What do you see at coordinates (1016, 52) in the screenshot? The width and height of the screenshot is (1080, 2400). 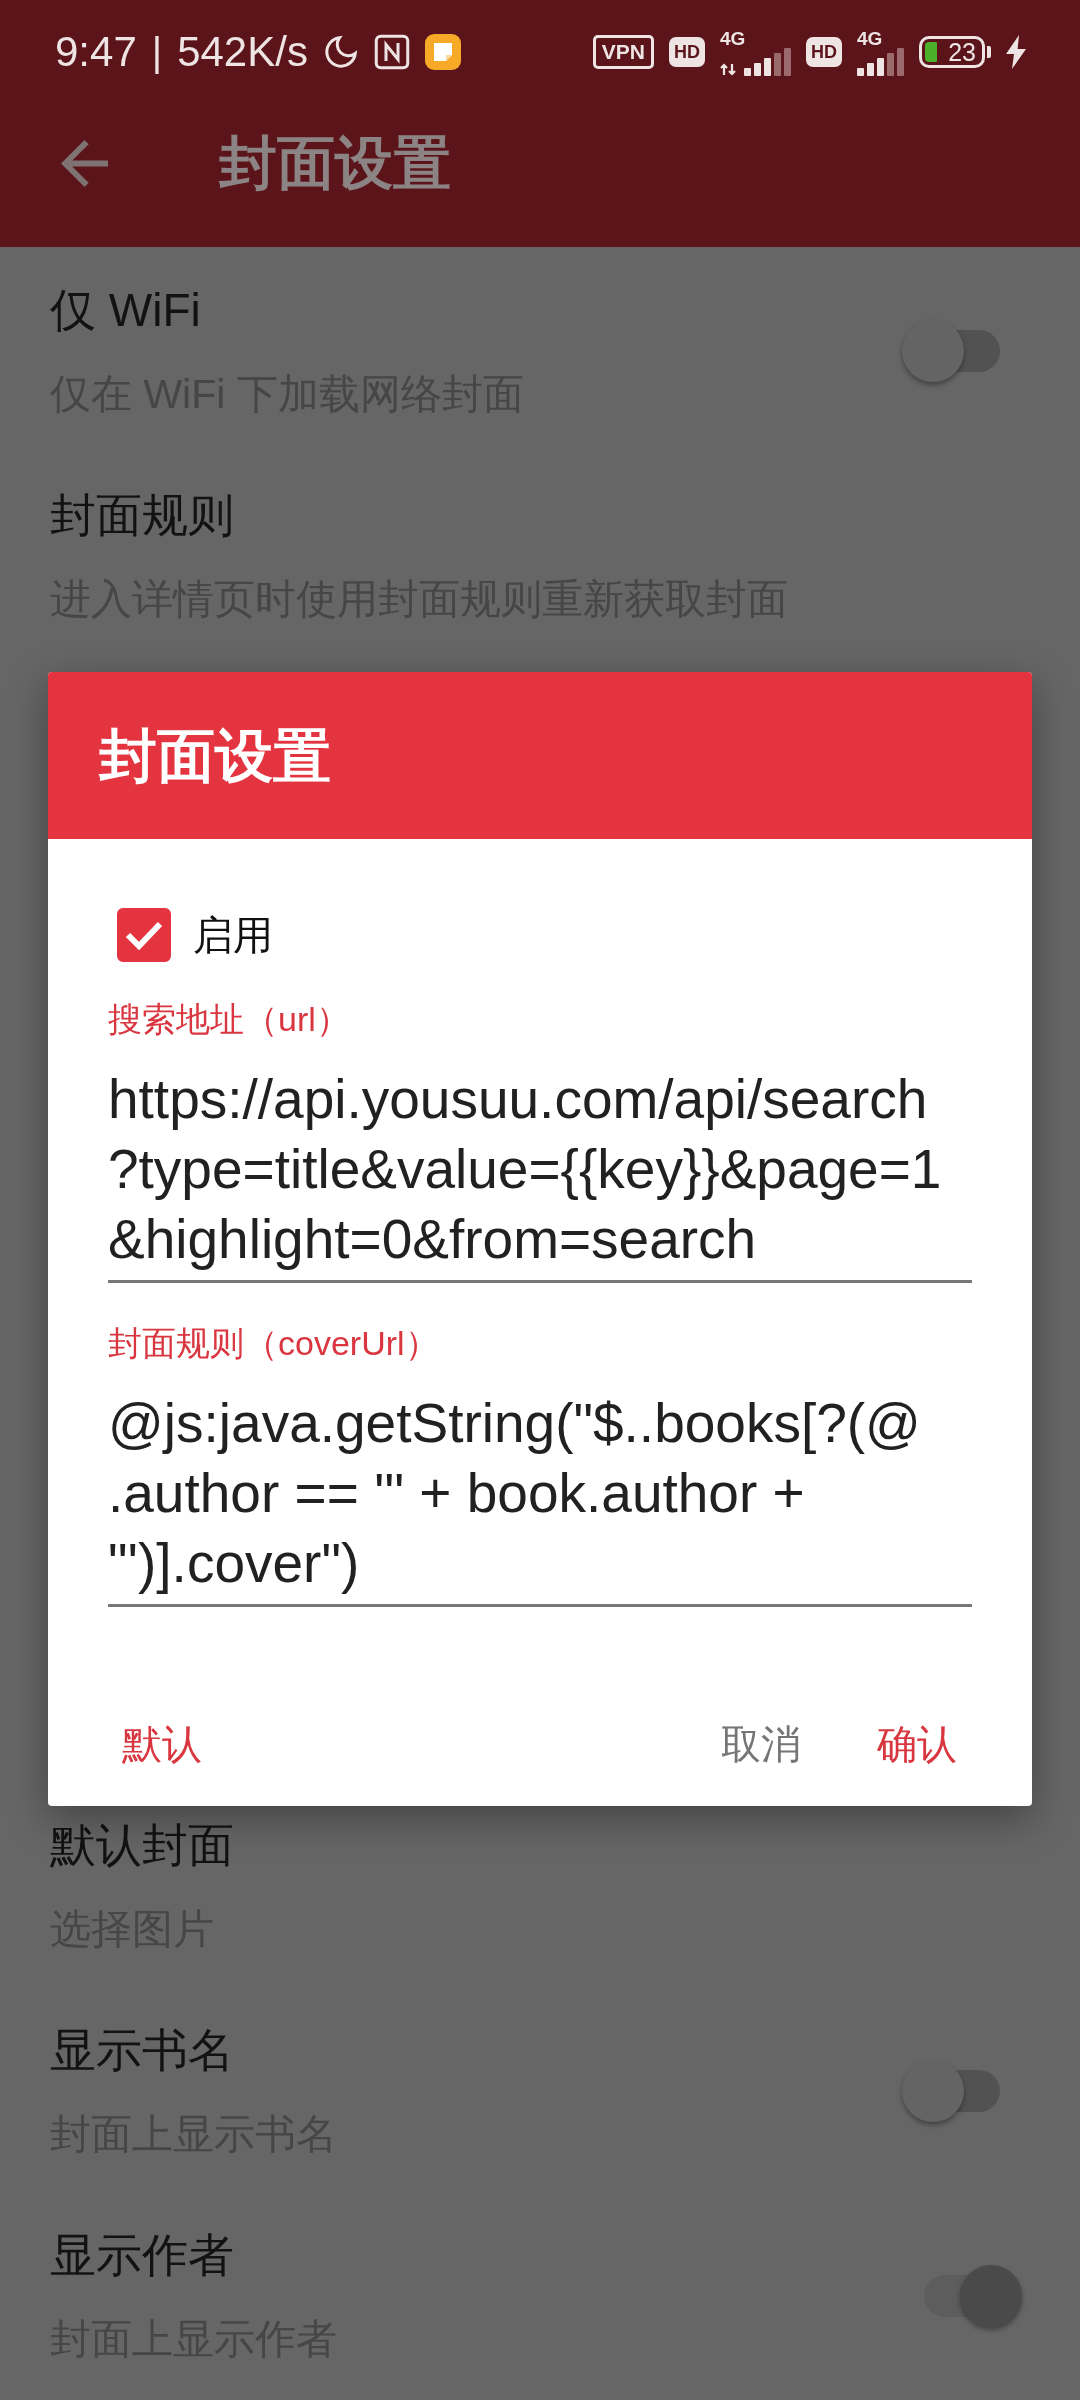 I see `lightning-icon` at bounding box center [1016, 52].